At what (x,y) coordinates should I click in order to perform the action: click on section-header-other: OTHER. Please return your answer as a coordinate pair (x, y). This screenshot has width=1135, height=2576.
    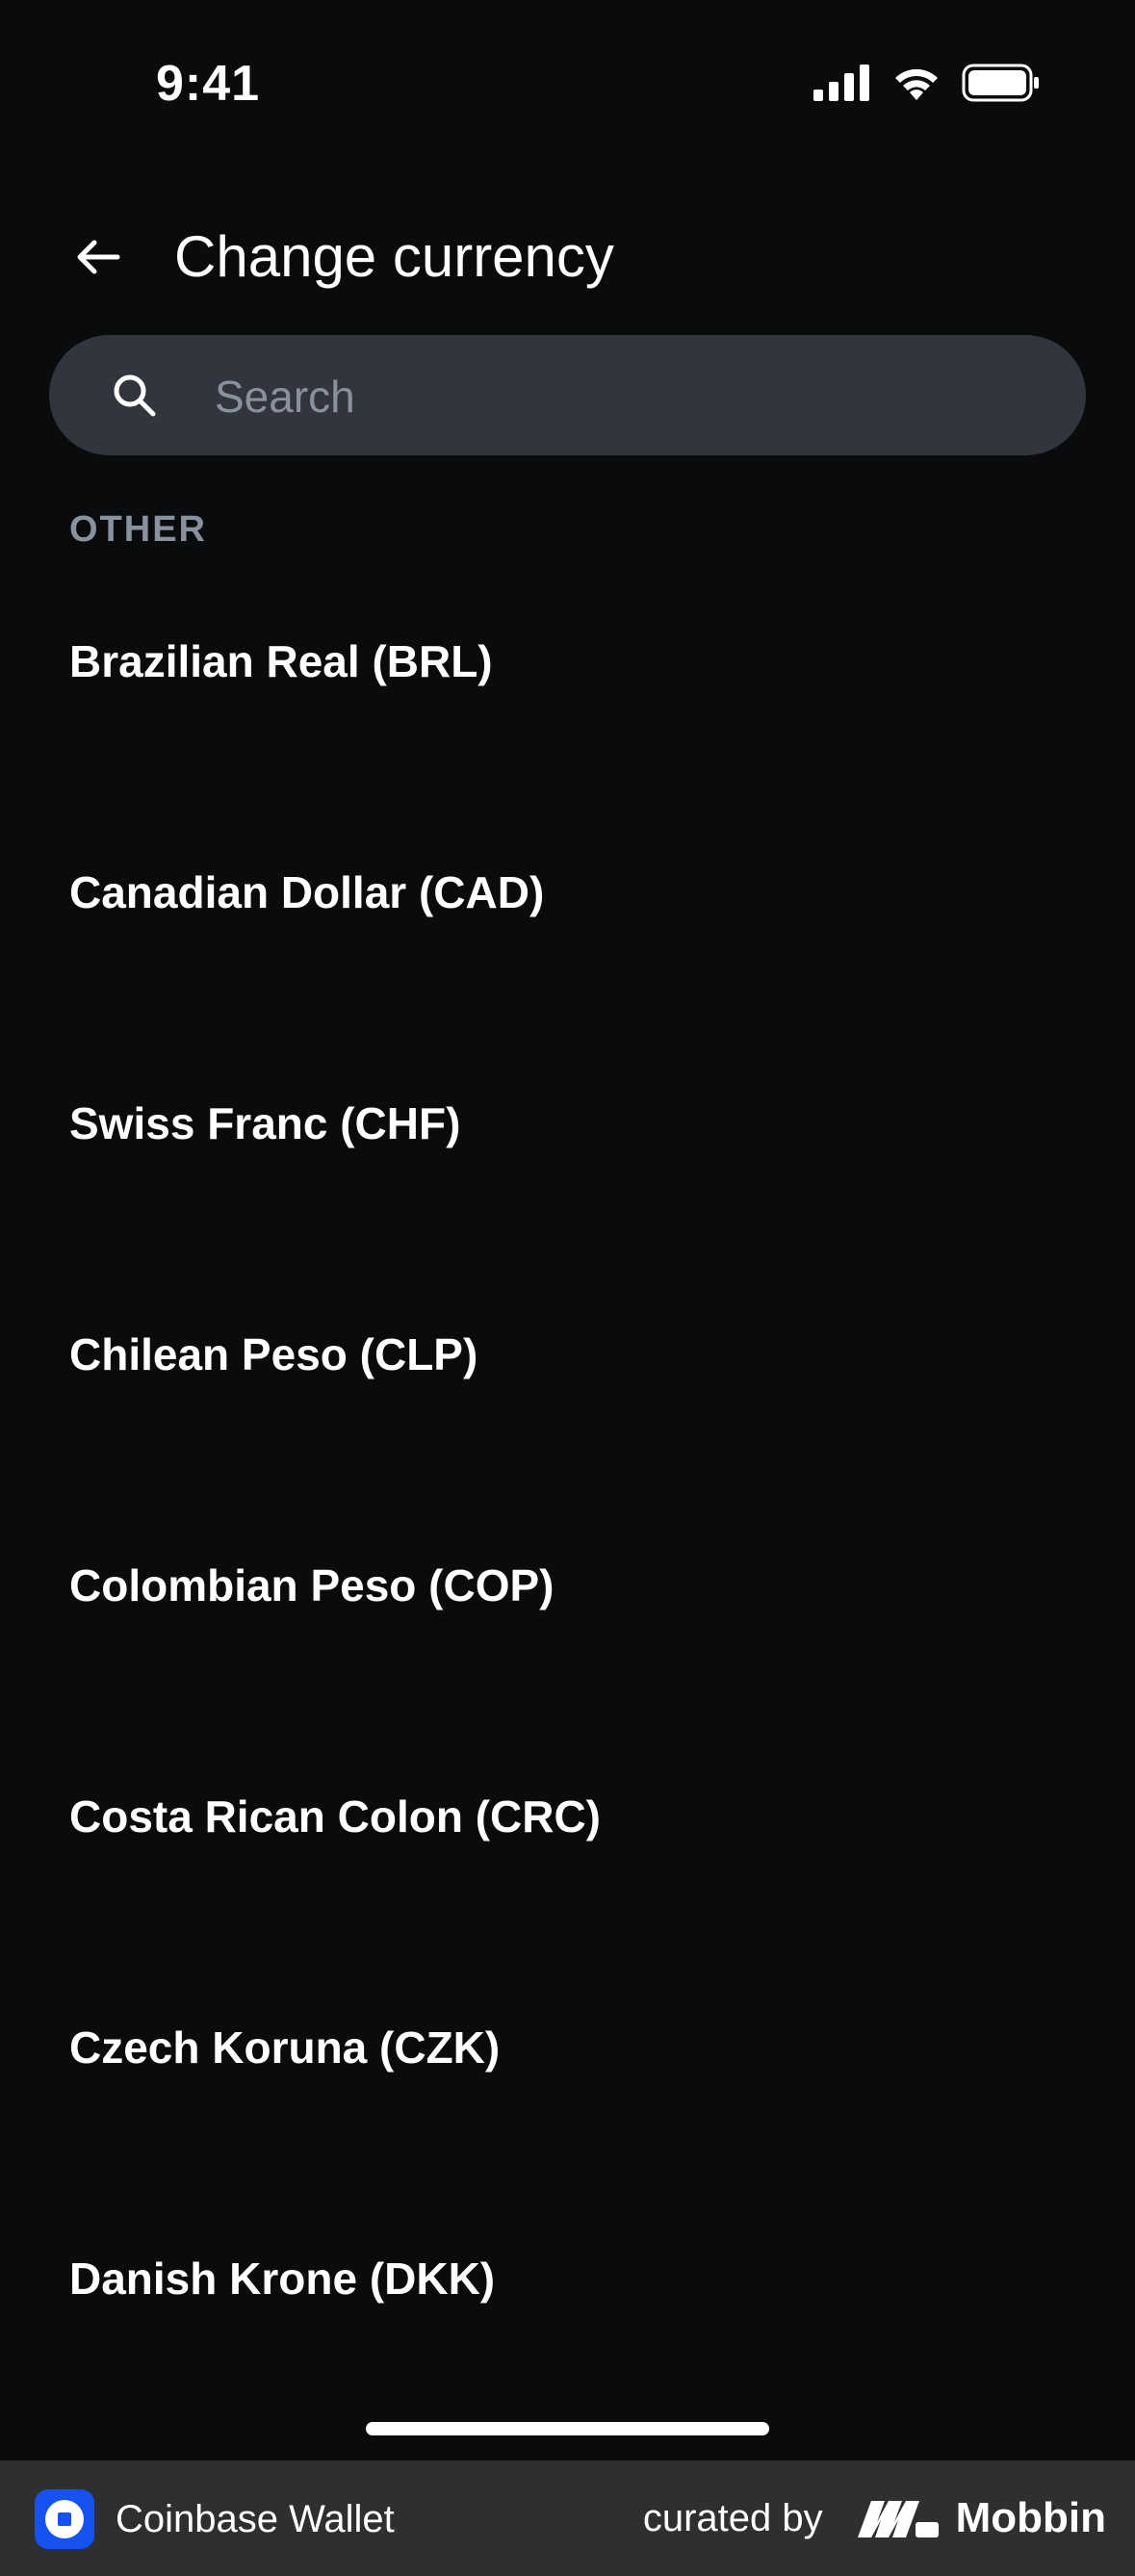
    Looking at the image, I should click on (138, 530).